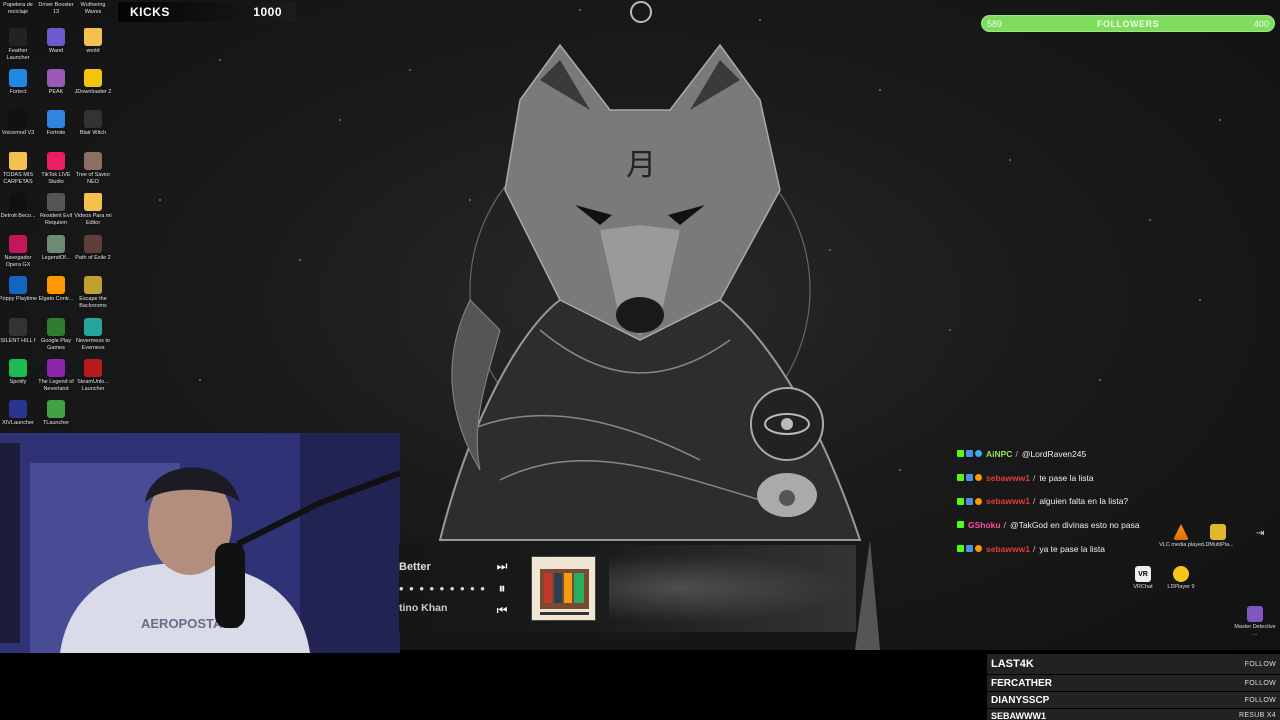 The width and height of the screenshot is (1280, 720). I want to click on chat-text: alguien falta en la lista?, so click(1084, 501).